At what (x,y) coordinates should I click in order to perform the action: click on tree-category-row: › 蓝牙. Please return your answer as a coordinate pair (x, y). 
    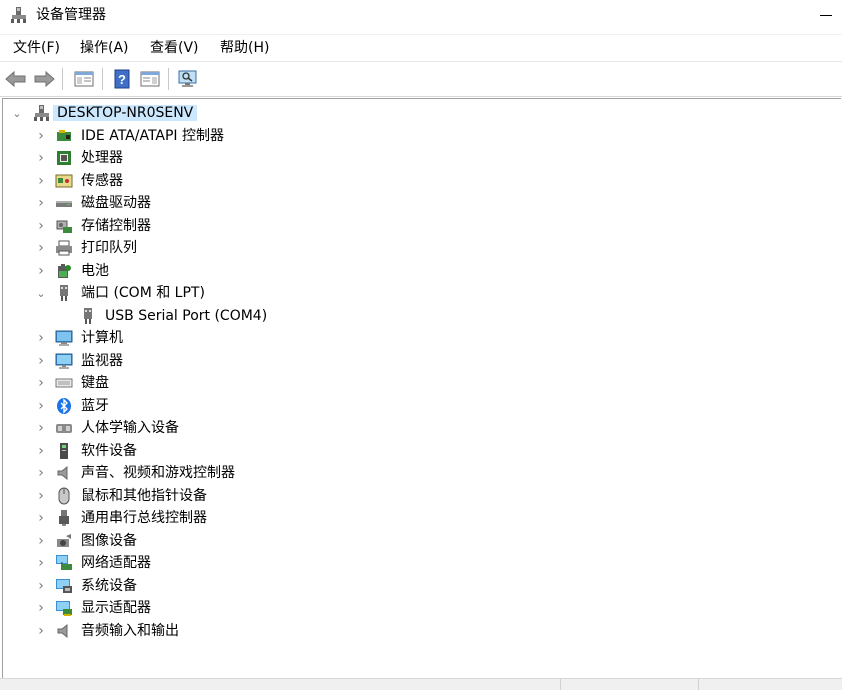
    Looking at the image, I should click on (422, 406).